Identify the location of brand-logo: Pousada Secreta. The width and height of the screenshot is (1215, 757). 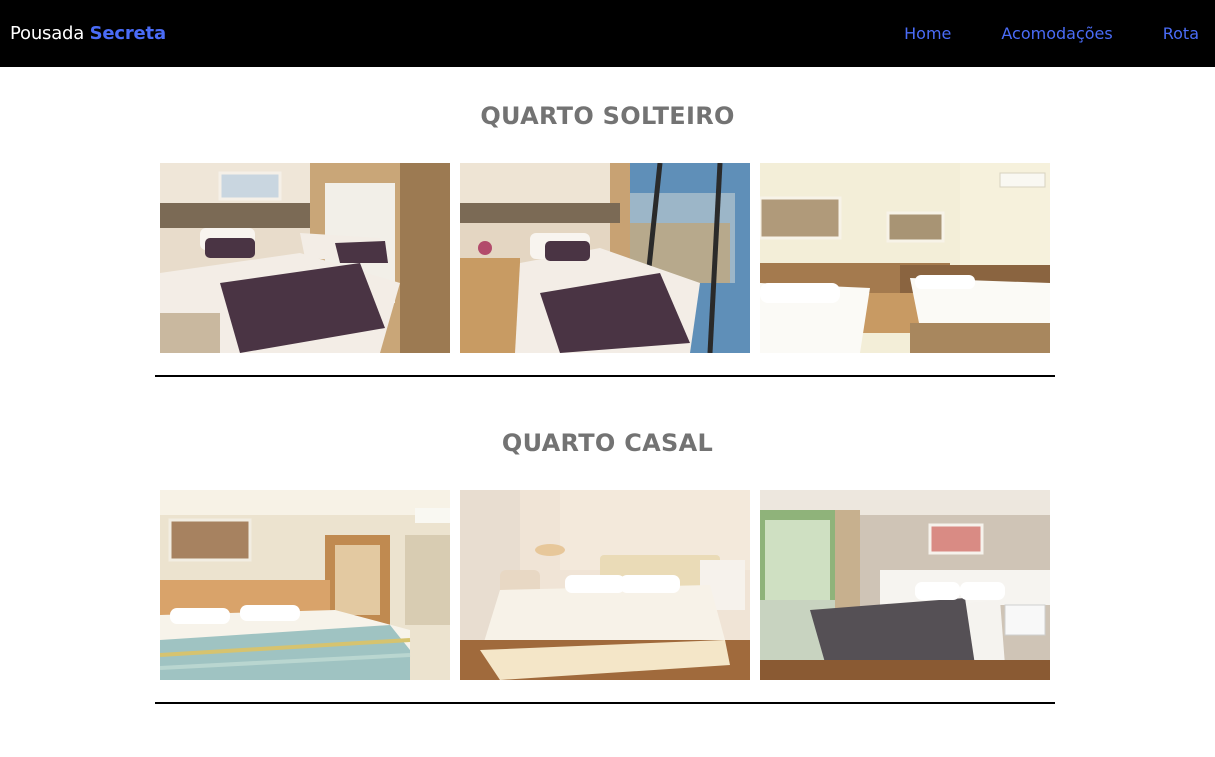
(88, 33).